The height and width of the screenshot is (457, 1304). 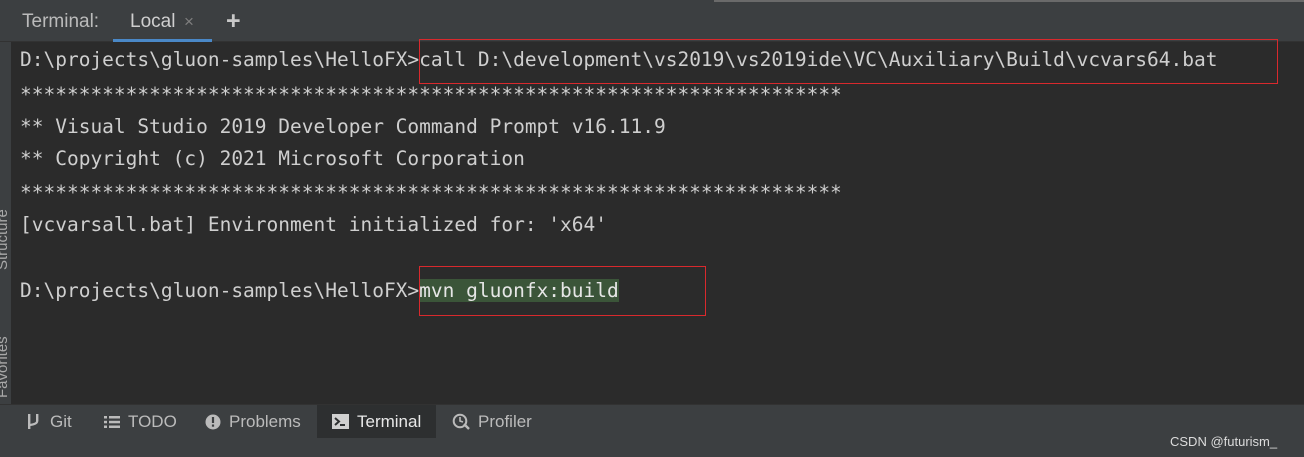 I want to click on todo-label: TODO, so click(x=152, y=421).